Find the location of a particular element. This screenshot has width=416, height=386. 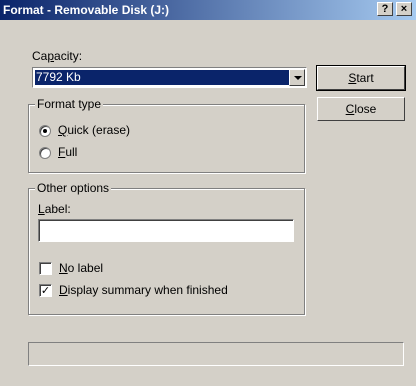

quick-accel: Q is located at coordinates (63, 130).